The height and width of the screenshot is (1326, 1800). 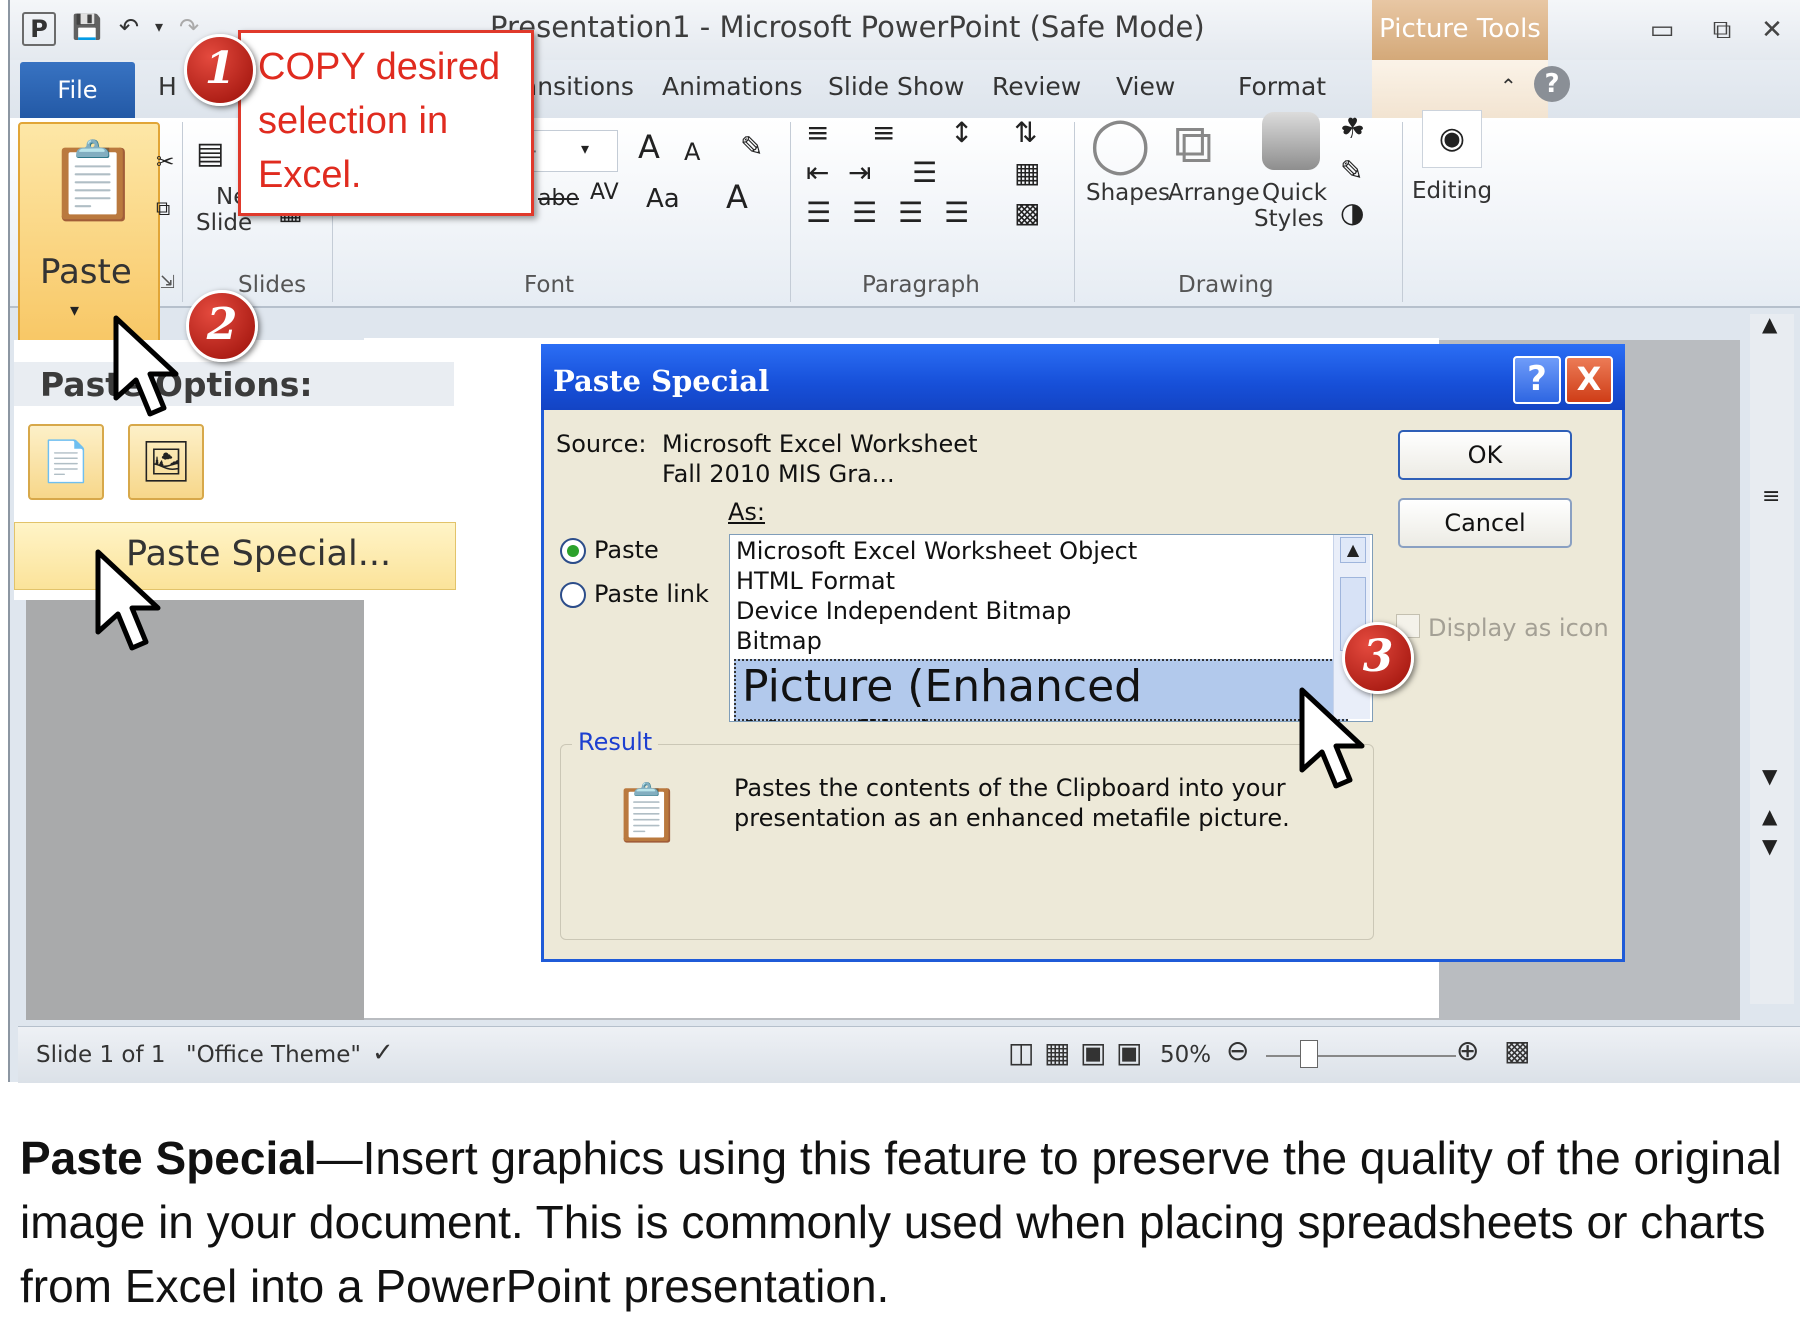 What do you see at coordinates (1294, 193) in the screenshot?
I see `quick-styles-button: Quick` at bounding box center [1294, 193].